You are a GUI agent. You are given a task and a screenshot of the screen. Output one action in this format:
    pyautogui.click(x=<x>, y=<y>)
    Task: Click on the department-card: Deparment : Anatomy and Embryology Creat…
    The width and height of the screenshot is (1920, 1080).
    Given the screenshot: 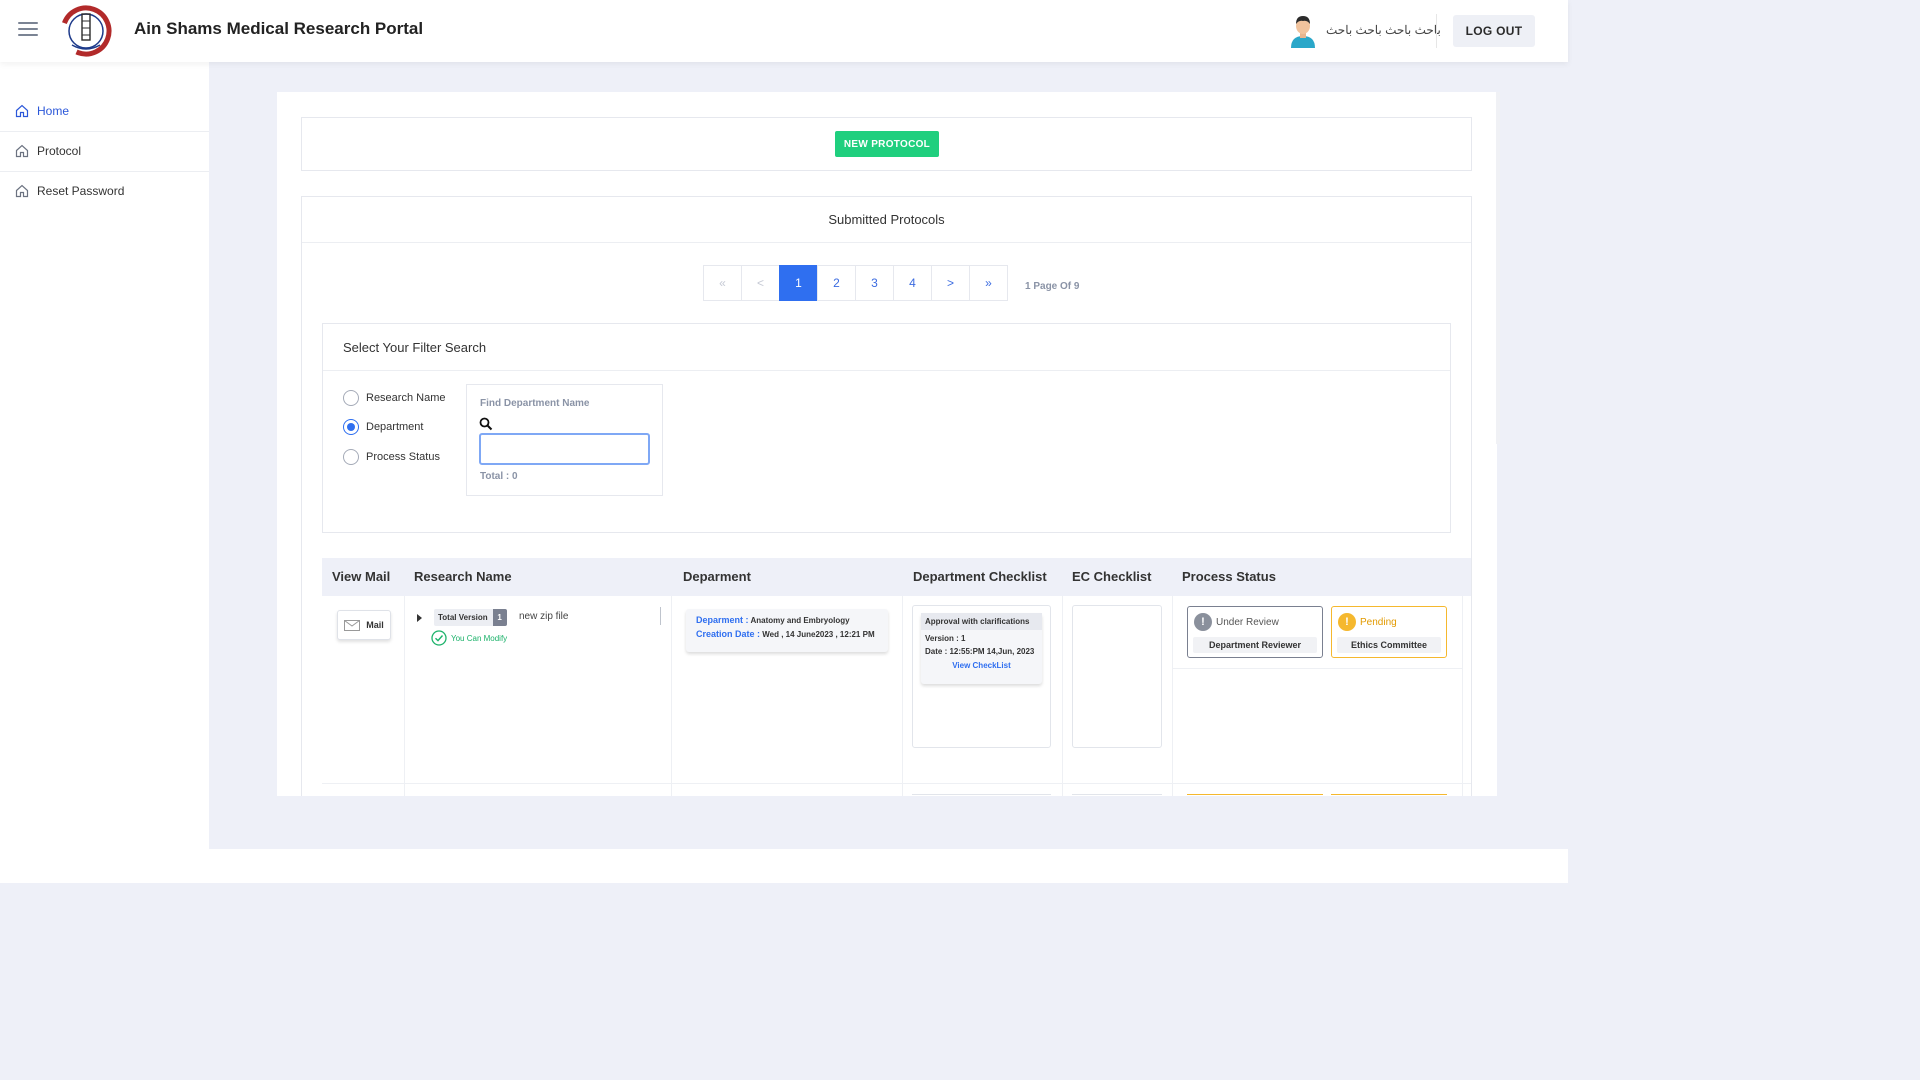 What is the action you would take?
    pyautogui.click(x=787, y=630)
    